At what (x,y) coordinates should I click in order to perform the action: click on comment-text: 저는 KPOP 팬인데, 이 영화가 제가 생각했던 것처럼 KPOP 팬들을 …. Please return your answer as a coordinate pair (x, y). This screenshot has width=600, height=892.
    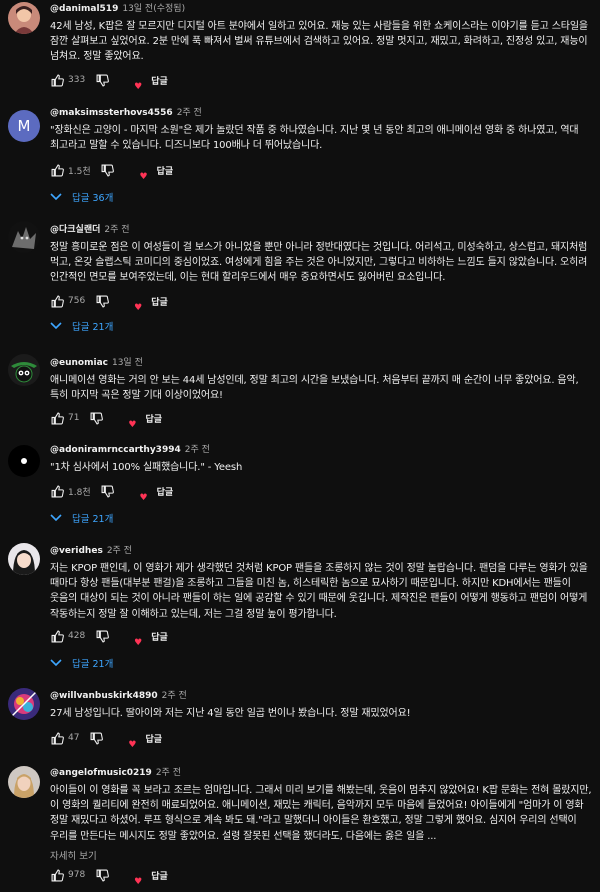
    Looking at the image, I should click on (319, 591).